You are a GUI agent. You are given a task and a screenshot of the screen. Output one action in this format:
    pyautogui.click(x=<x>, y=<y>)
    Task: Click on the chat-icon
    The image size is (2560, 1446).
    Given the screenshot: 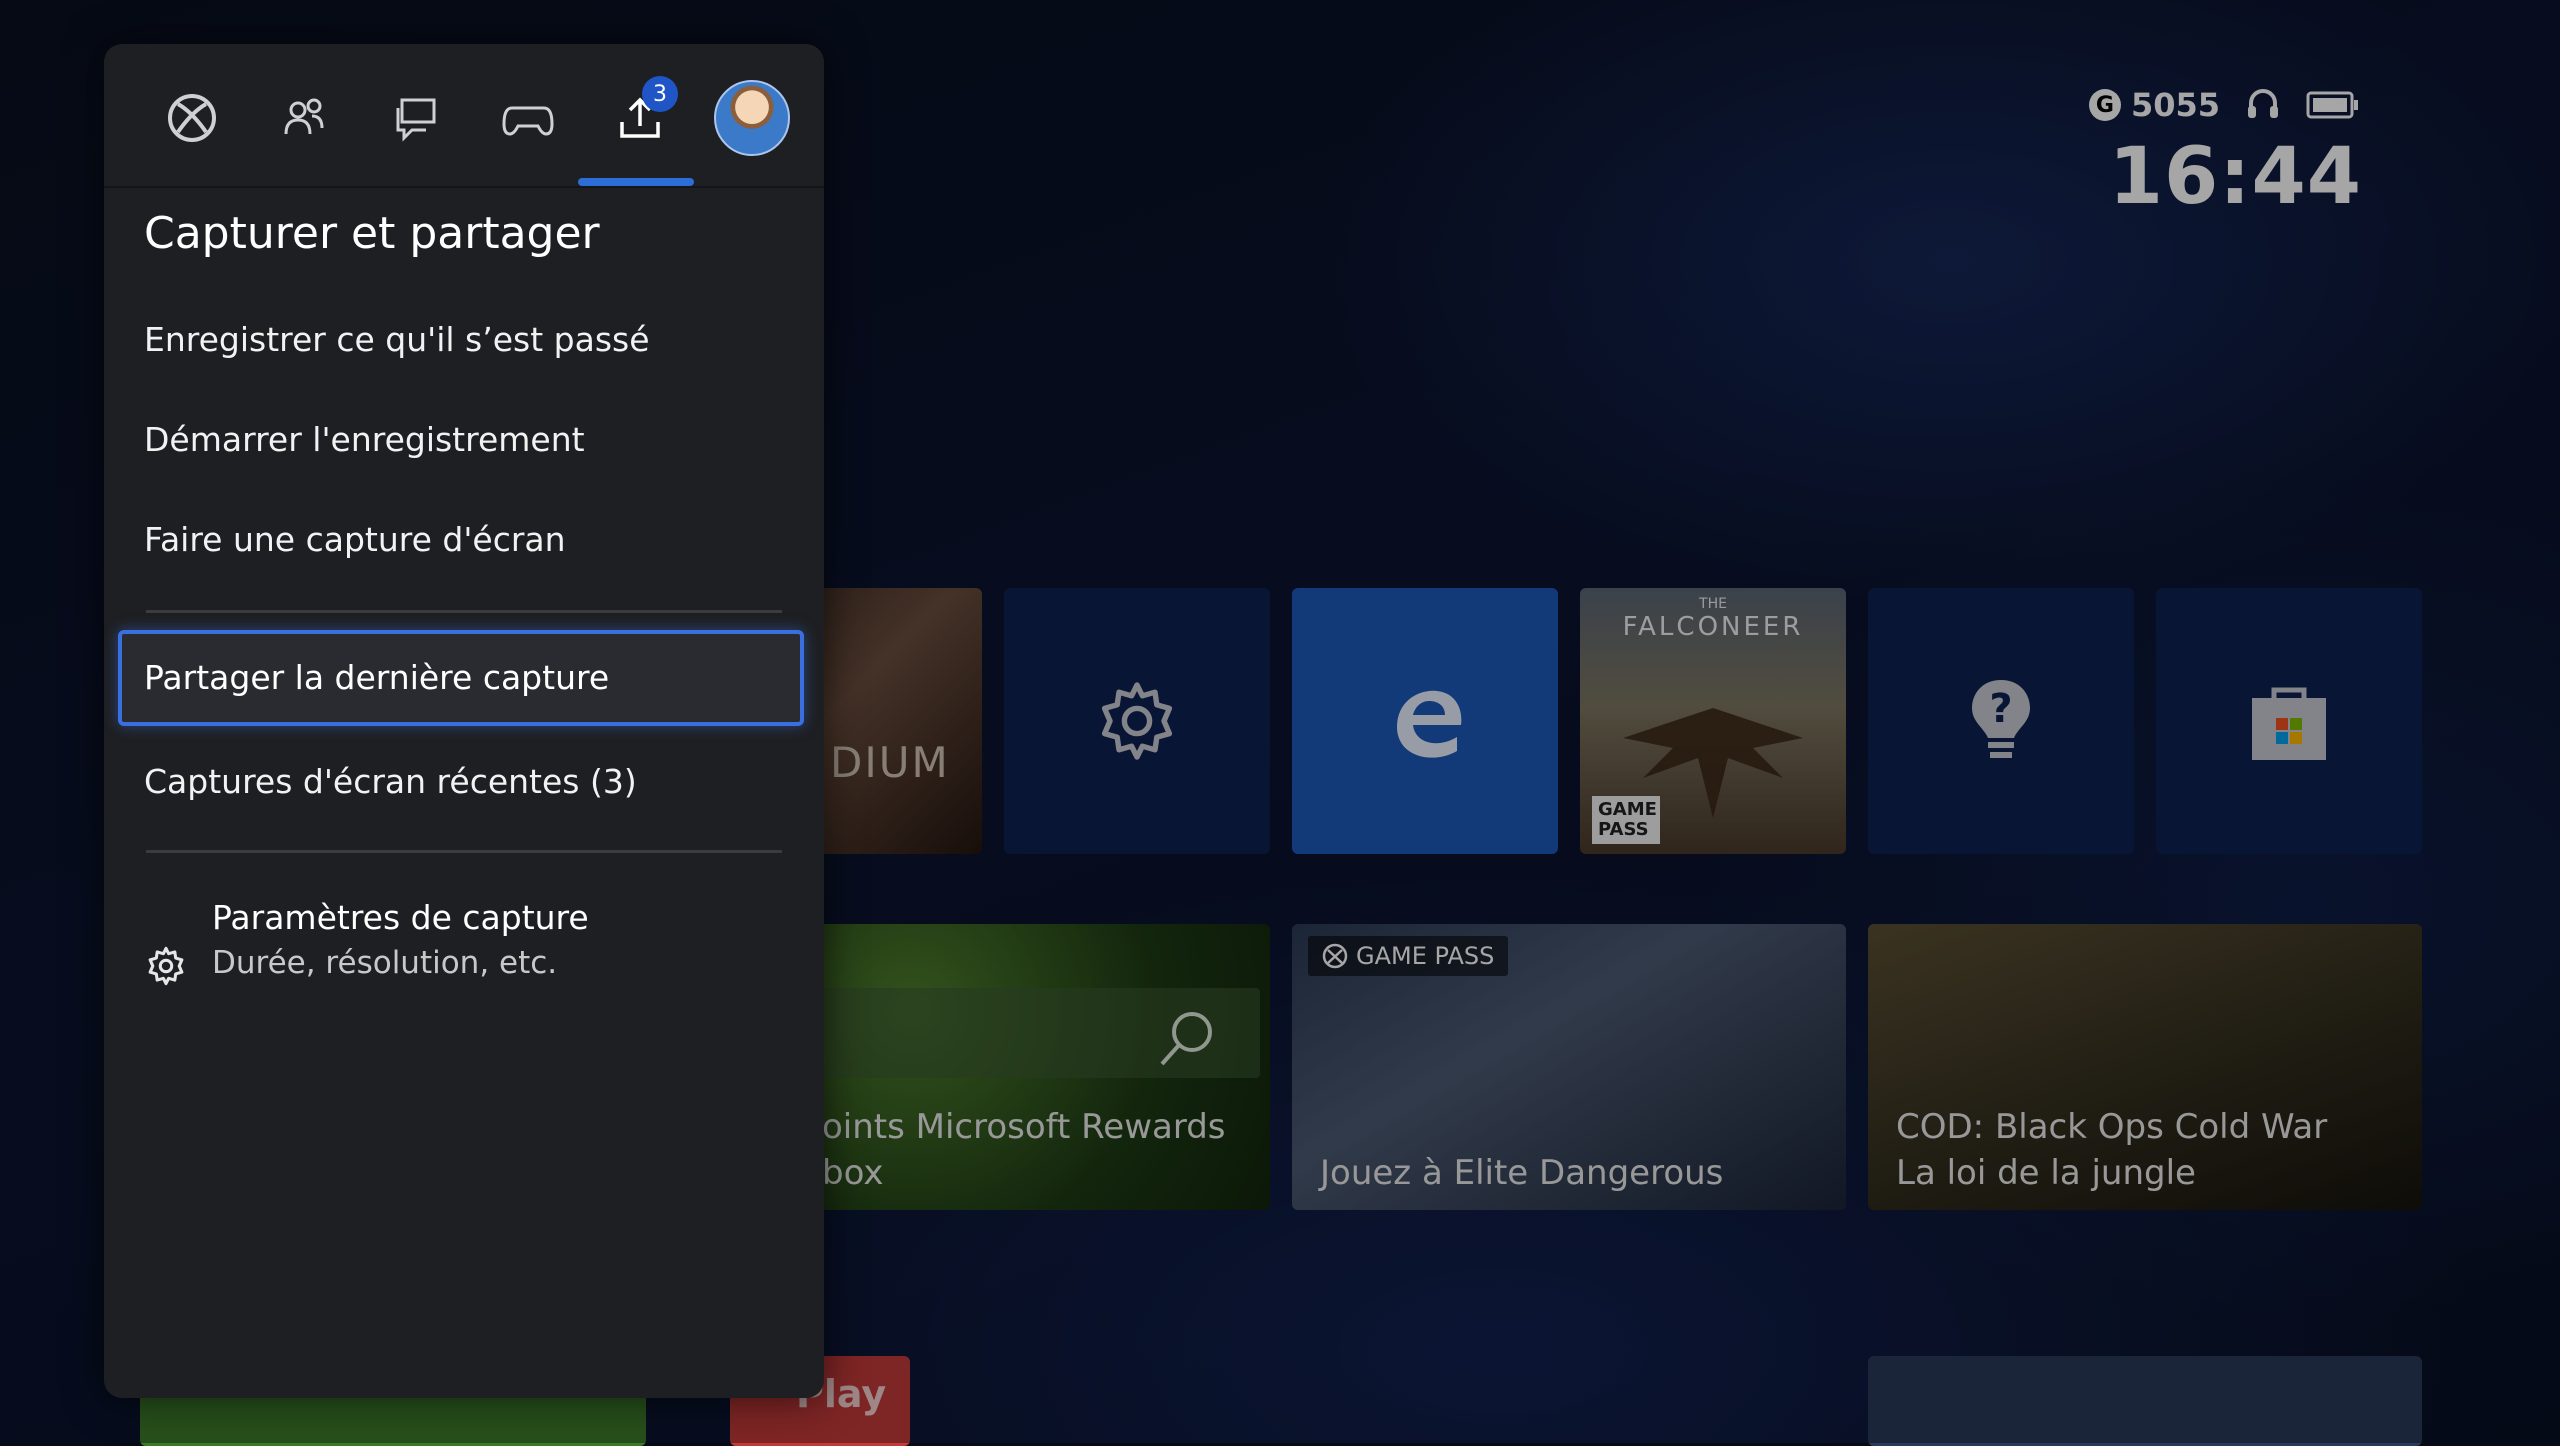 What is the action you would take?
    pyautogui.click(x=416, y=120)
    